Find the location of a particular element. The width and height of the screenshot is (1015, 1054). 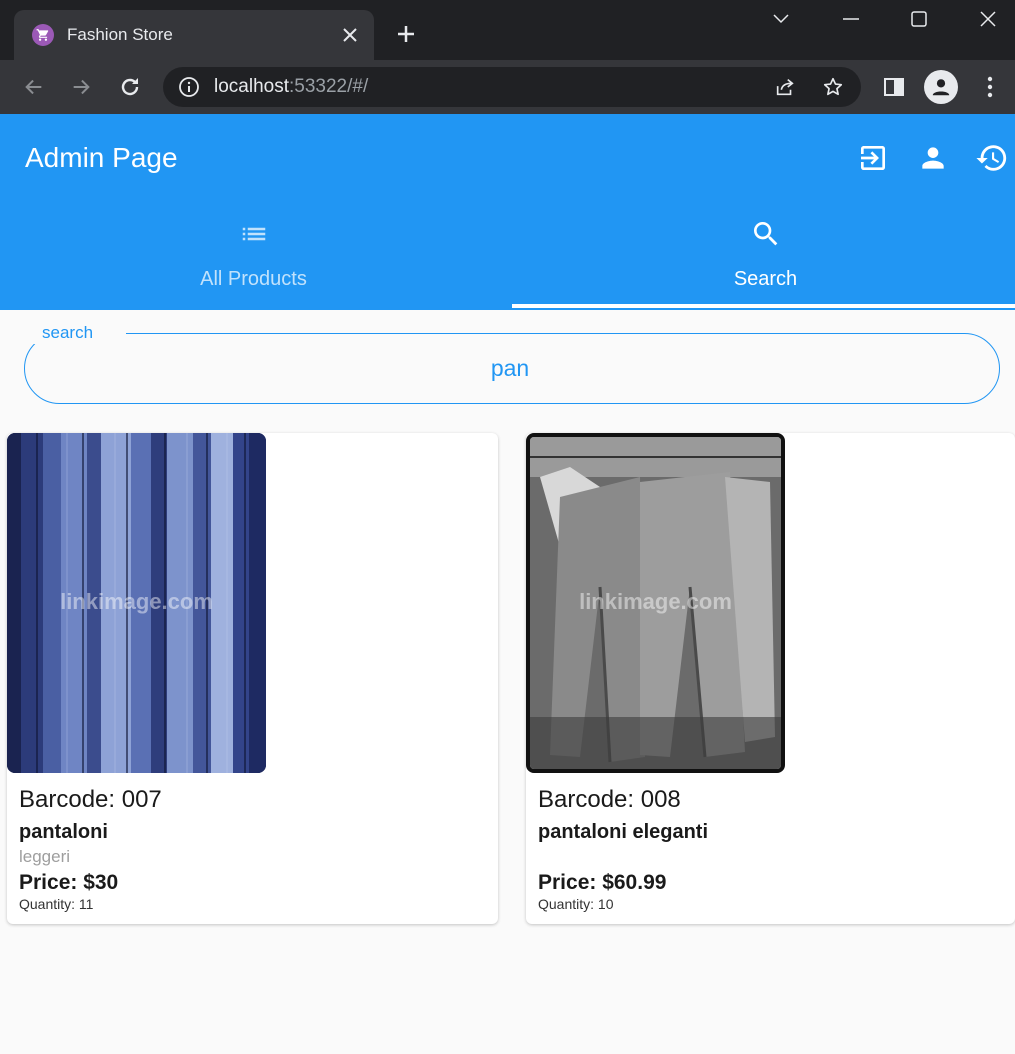

tab-indicator is located at coordinates (763, 306).